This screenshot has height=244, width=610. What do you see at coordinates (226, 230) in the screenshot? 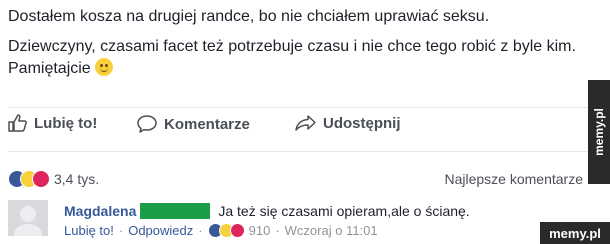
I see `comment-reactions` at bounding box center [226, 230].